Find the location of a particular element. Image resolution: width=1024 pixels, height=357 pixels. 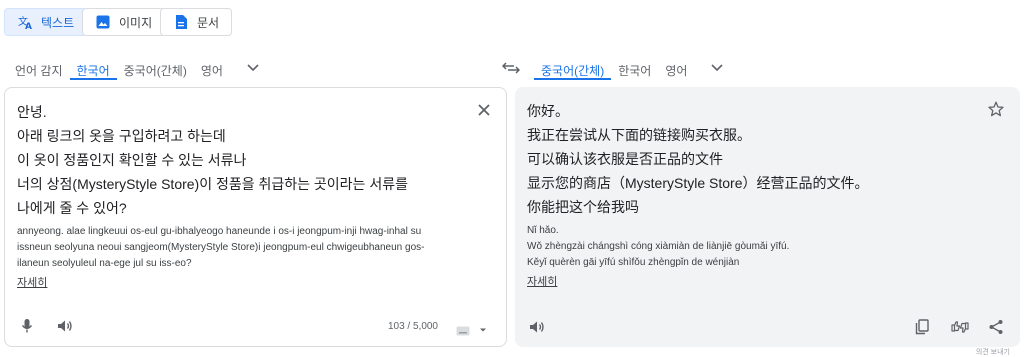

target-lang-english: 영어 is located at coordinates (676, 69).